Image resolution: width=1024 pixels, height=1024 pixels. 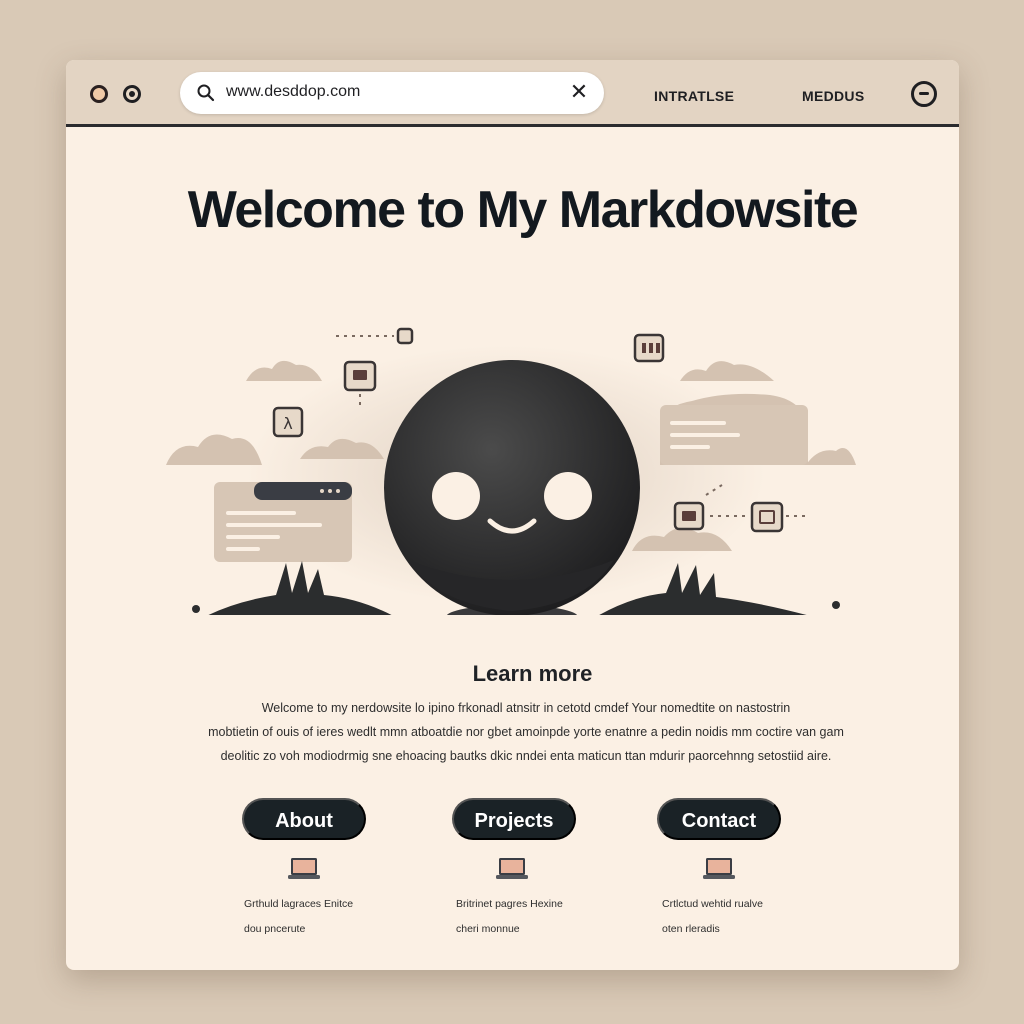 What do you see at coordinates (298, 917) in the screenshot?
I see `about-caption: Grthuld lagraces Enitce dou pncerute` at bounding box center [298, 917].